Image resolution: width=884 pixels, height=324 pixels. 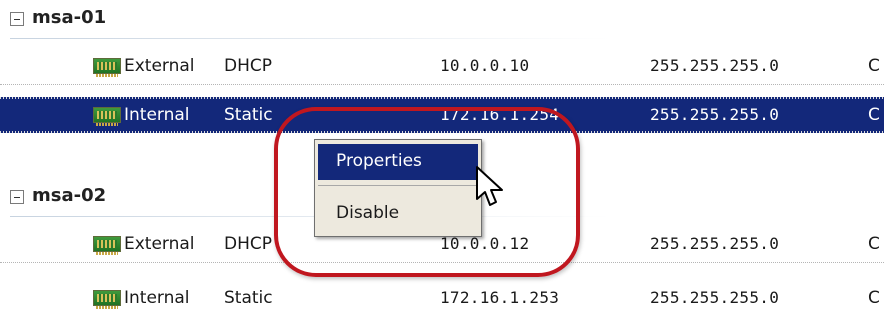 I want to click on menu-separator, so click(x=398, y=185).